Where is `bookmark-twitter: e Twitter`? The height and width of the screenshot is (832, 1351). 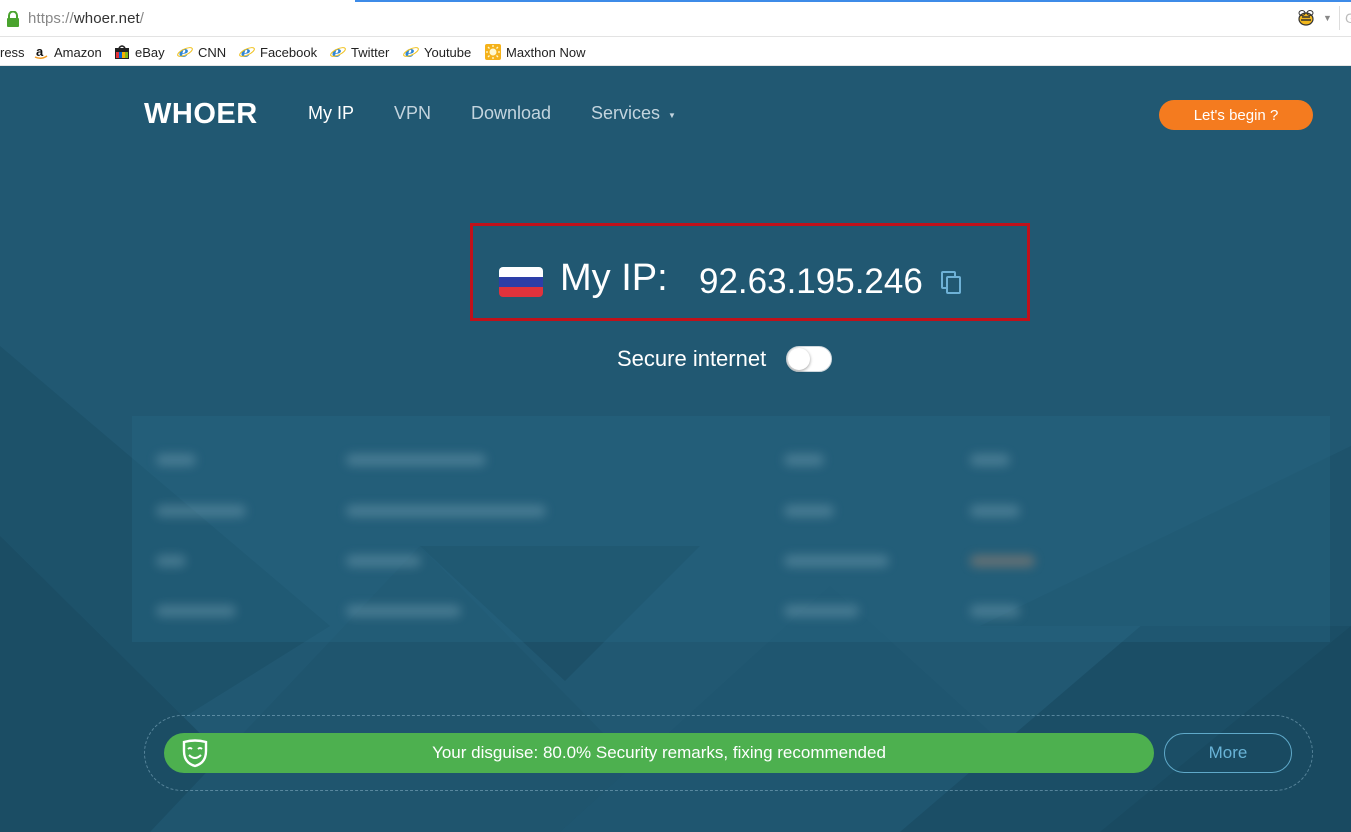
bookmark-twitter: e Twitter is located at coordinates (359, 52).